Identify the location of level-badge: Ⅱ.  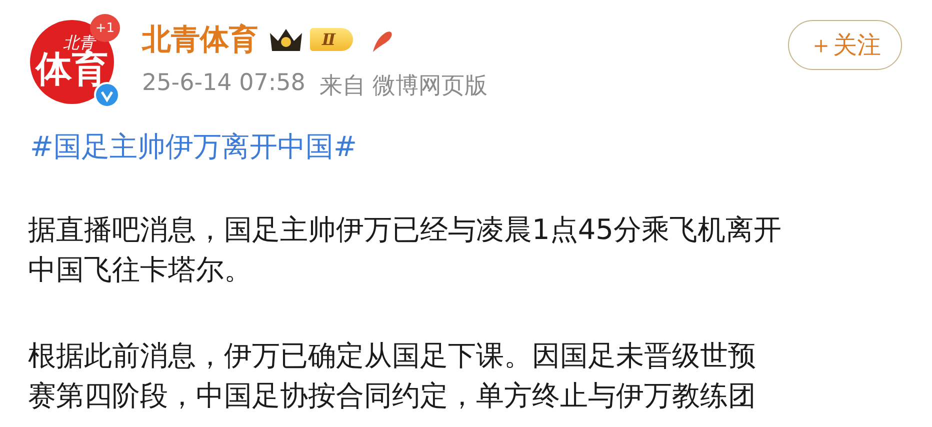
(332, 39).